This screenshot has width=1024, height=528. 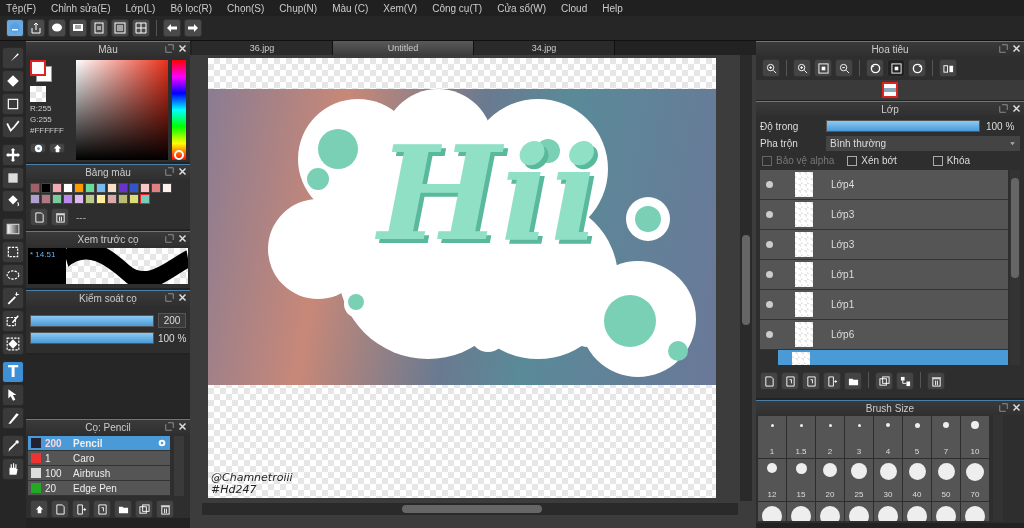 I want to click on delete-palette-button, so click(x=60, y=217).